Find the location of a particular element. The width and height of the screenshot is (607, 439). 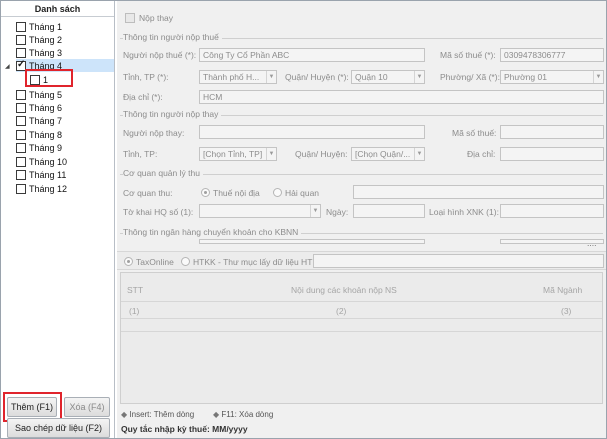

tree-item-thang-1: Tháng 1 is located at coordinates (39, 26).